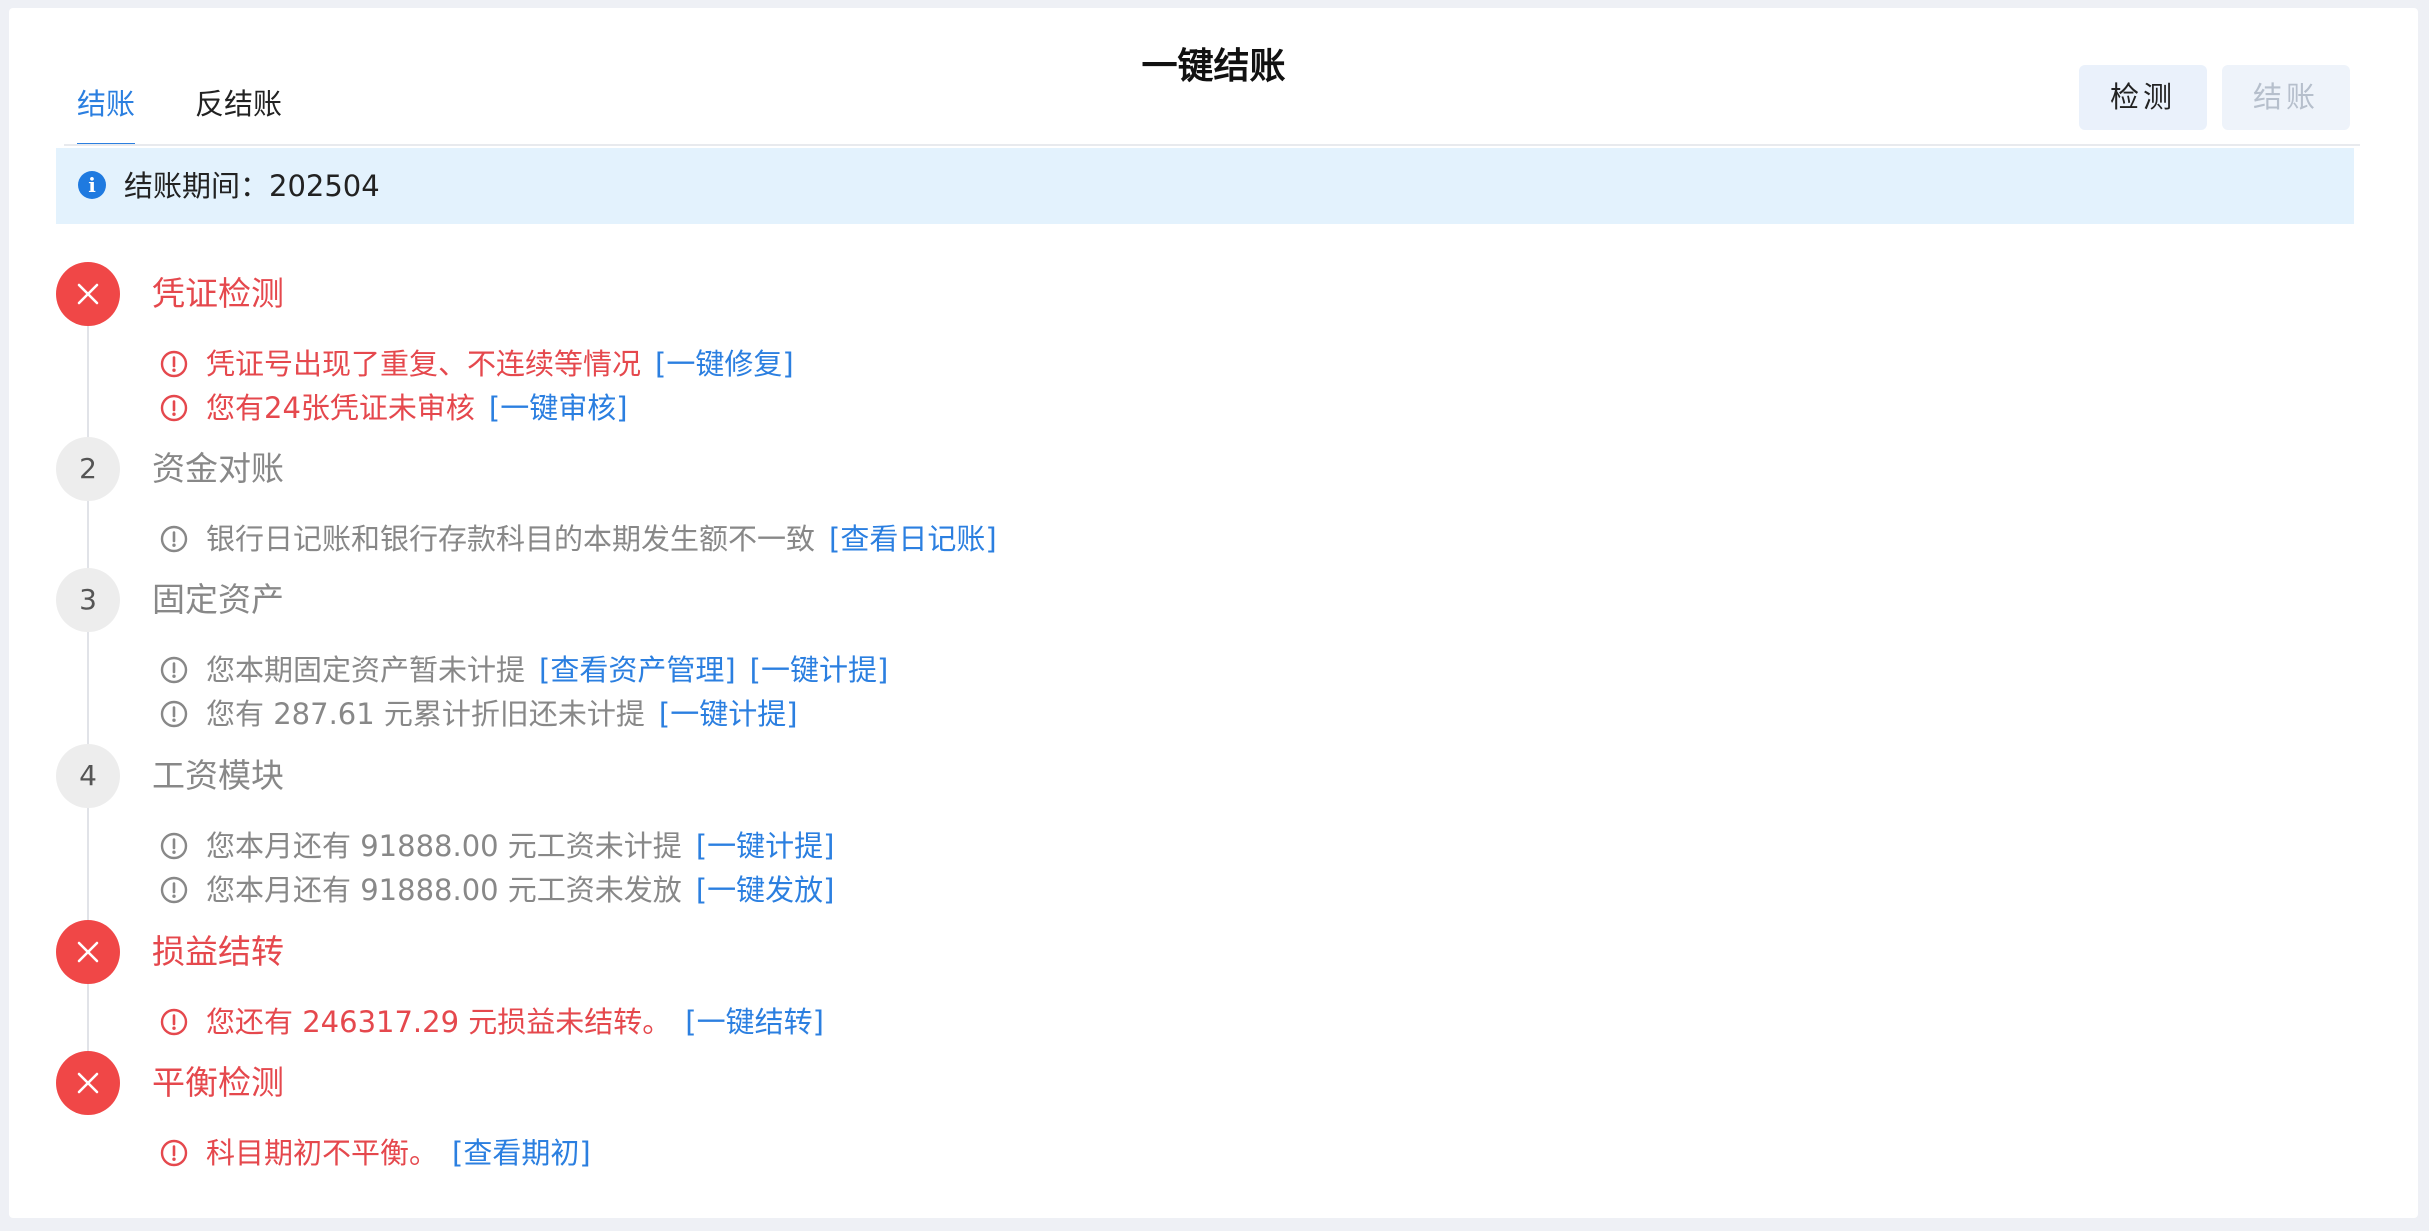 Image resolution: width=2429 pixels, height=1231 pixels. I want to click on issue-line: 您有24张凭证未审核 [一键审核], so click(417, 408).